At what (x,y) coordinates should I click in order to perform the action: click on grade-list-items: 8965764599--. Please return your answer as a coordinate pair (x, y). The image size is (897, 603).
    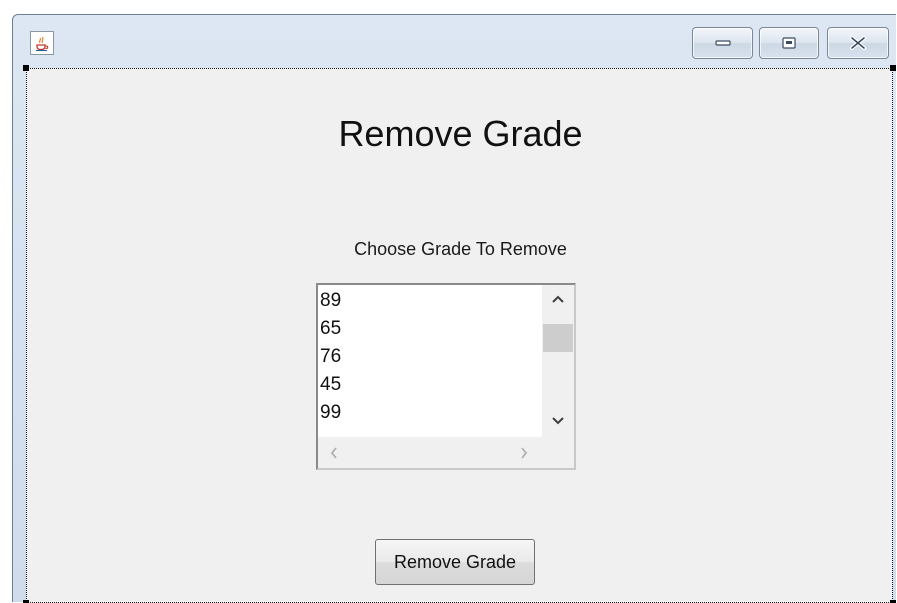
    Looking at the image, I should click on (430, 362).